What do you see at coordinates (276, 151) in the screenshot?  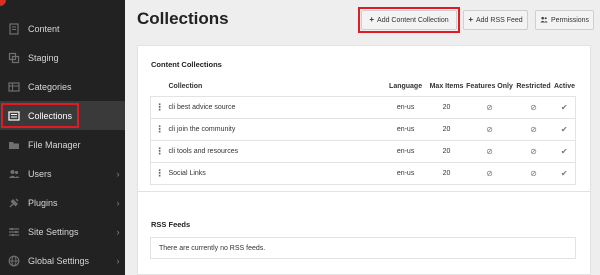 I see `collection-name: cli tools and resources` at bounding box center [276, 151].